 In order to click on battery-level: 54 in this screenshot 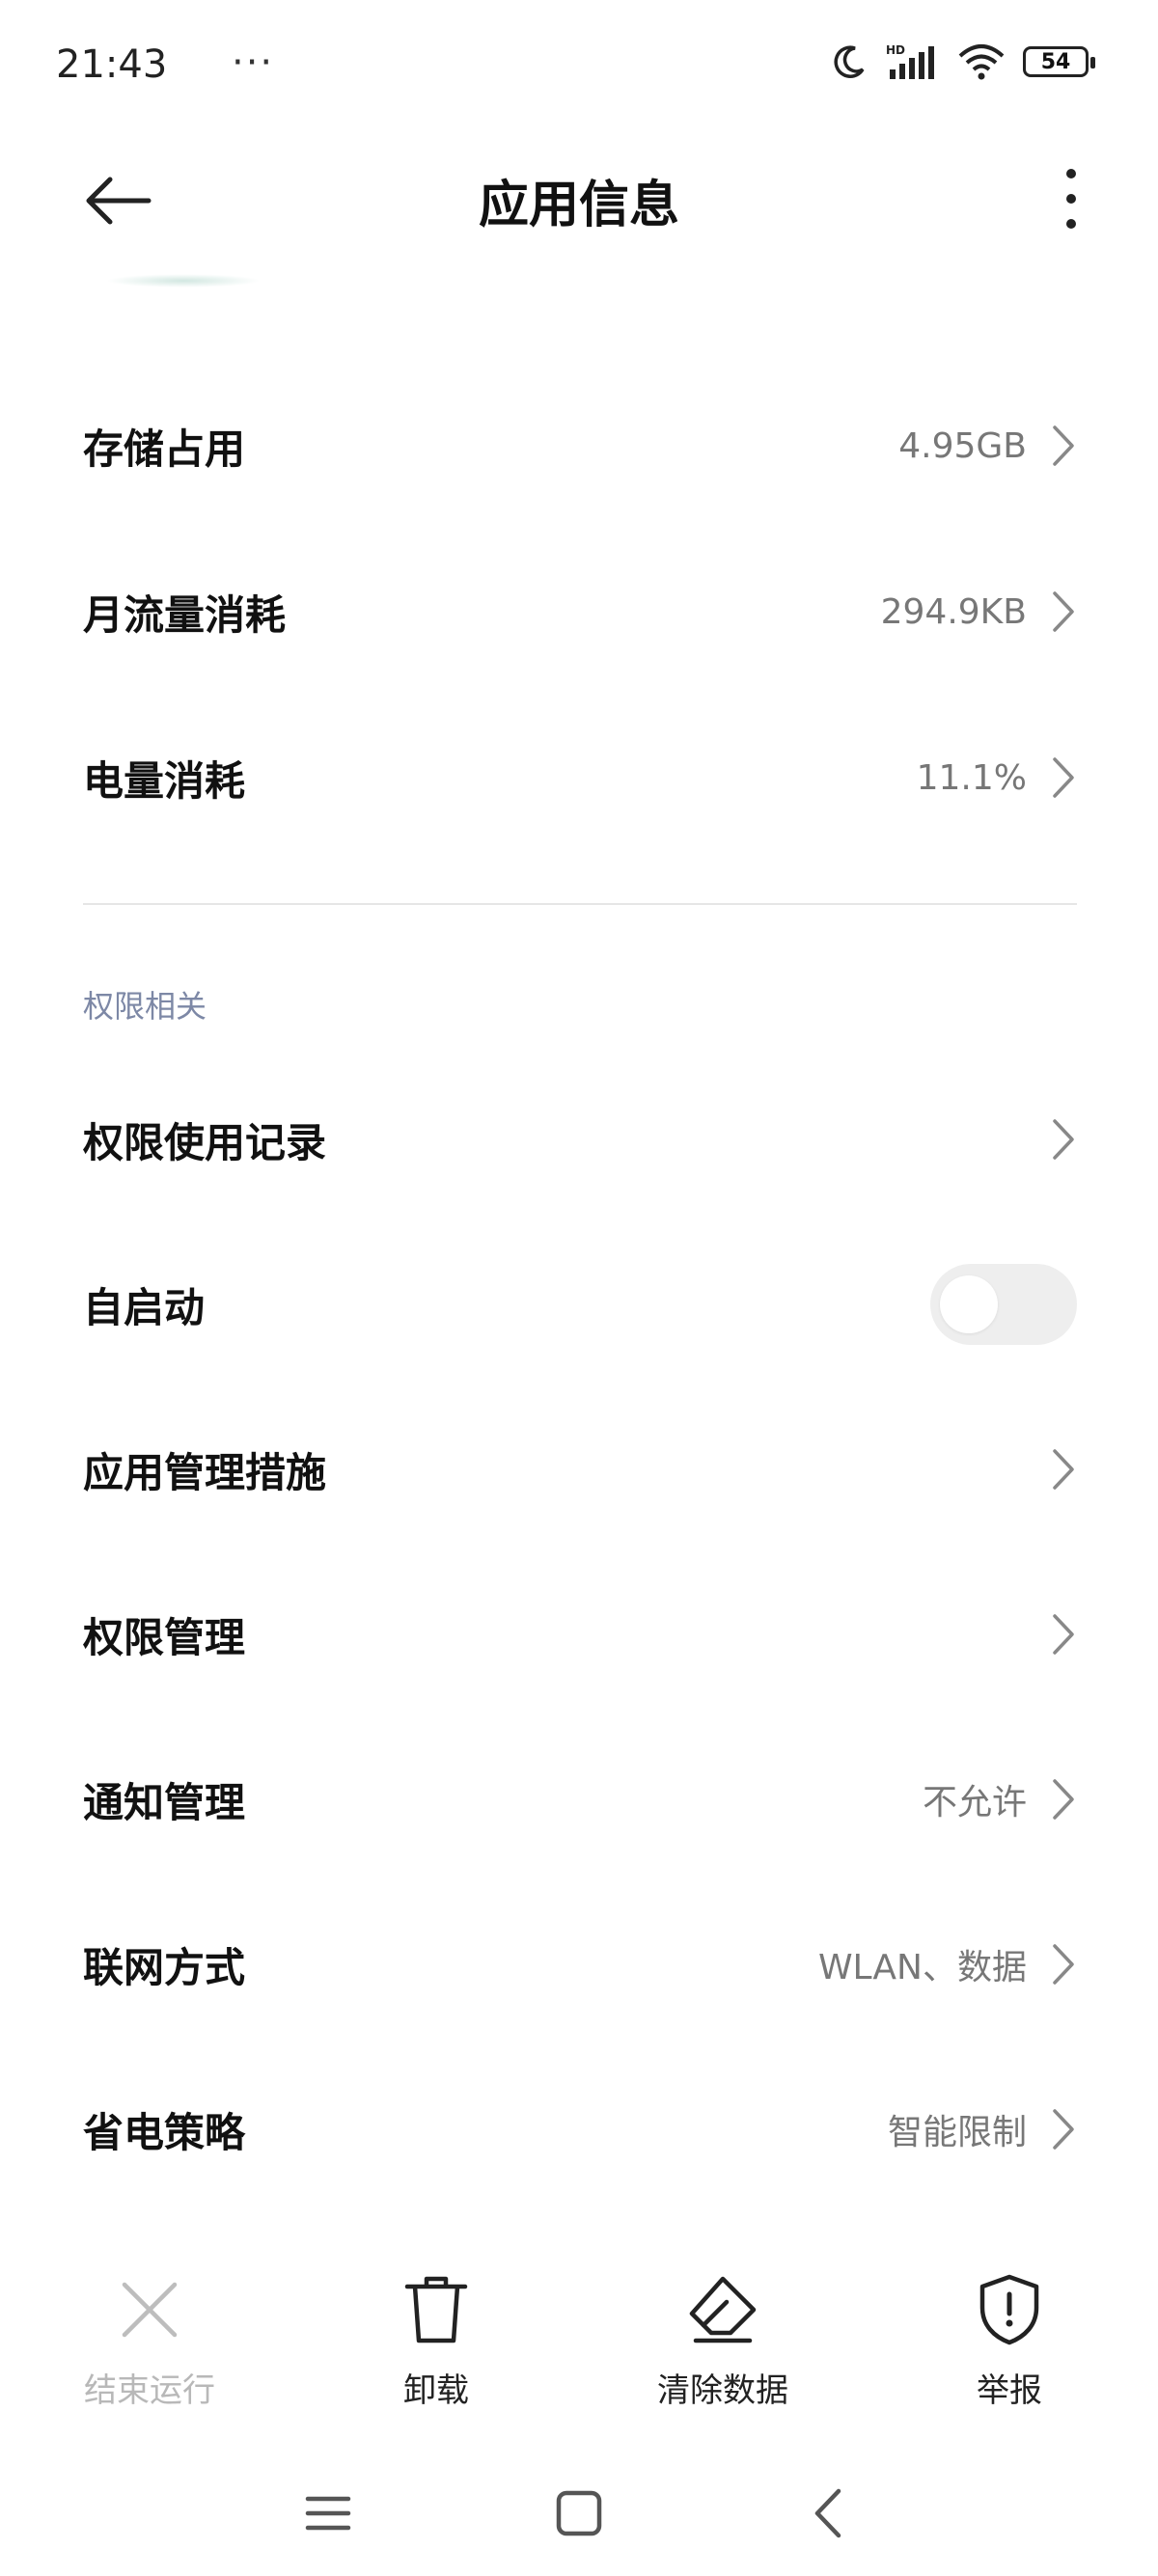, I will do `click(1055, 61)`.